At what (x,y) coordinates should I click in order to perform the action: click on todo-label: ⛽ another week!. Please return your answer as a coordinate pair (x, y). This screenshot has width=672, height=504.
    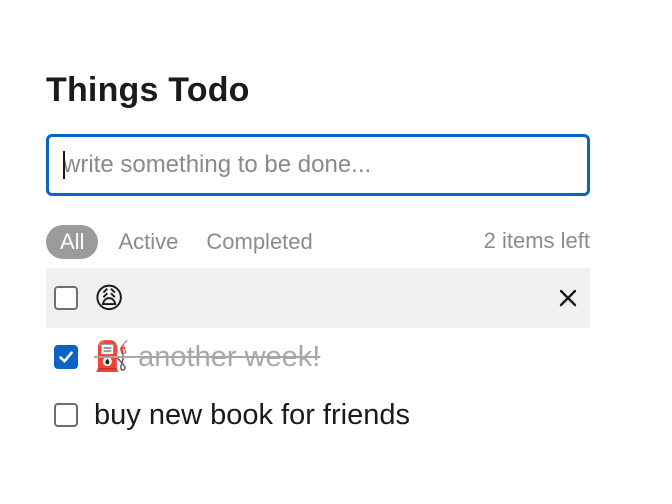
    Looking at the image, I should click on (207, 357).